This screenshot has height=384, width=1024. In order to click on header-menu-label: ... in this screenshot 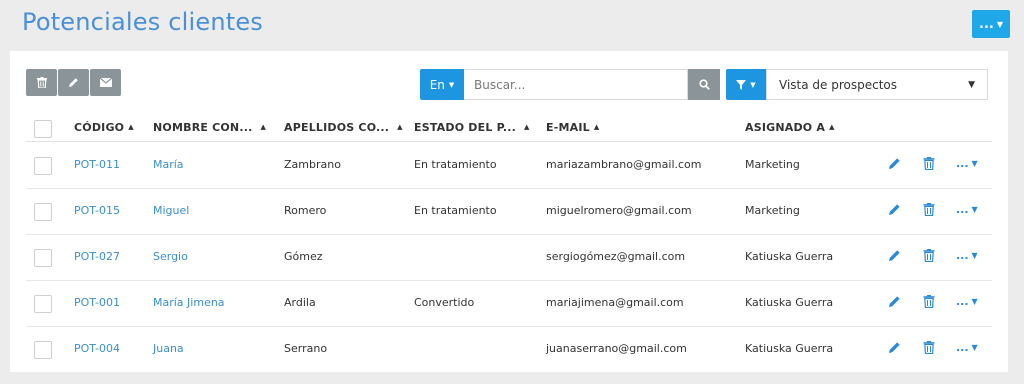, I will do `click(986, 24)`.